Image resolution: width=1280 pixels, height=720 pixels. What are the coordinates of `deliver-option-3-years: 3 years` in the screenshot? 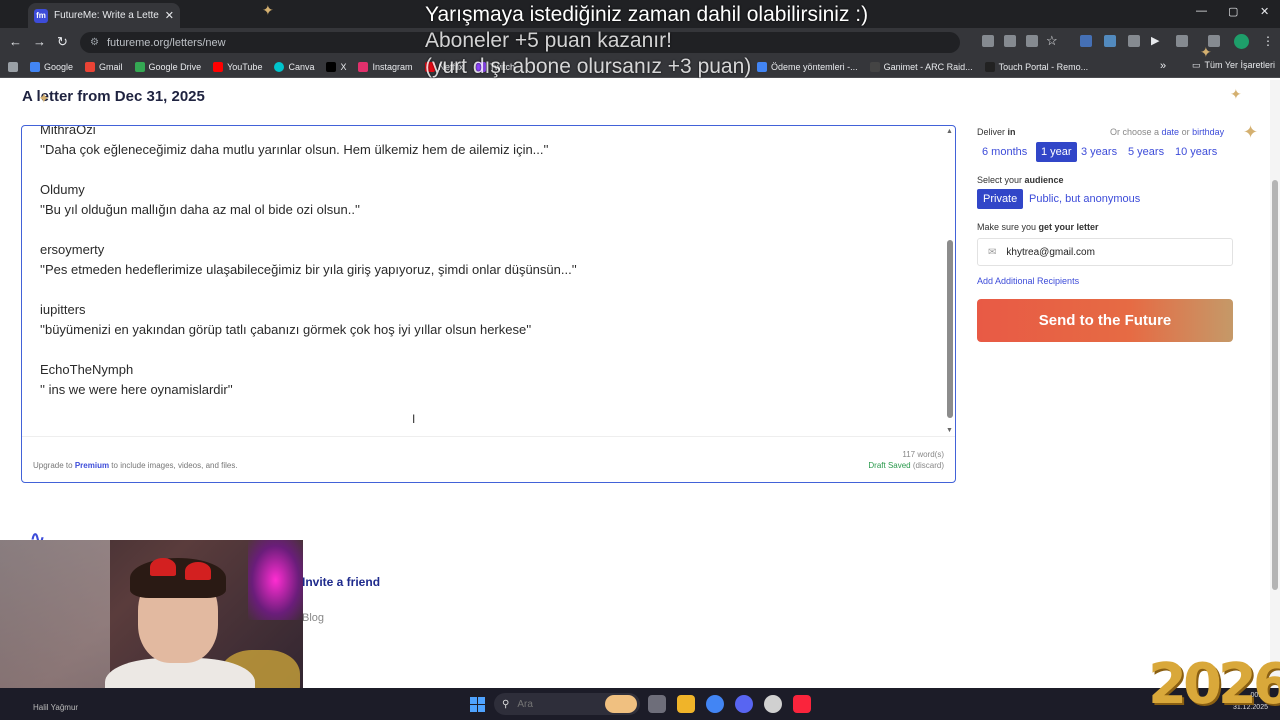 It's located at (1099, 152).